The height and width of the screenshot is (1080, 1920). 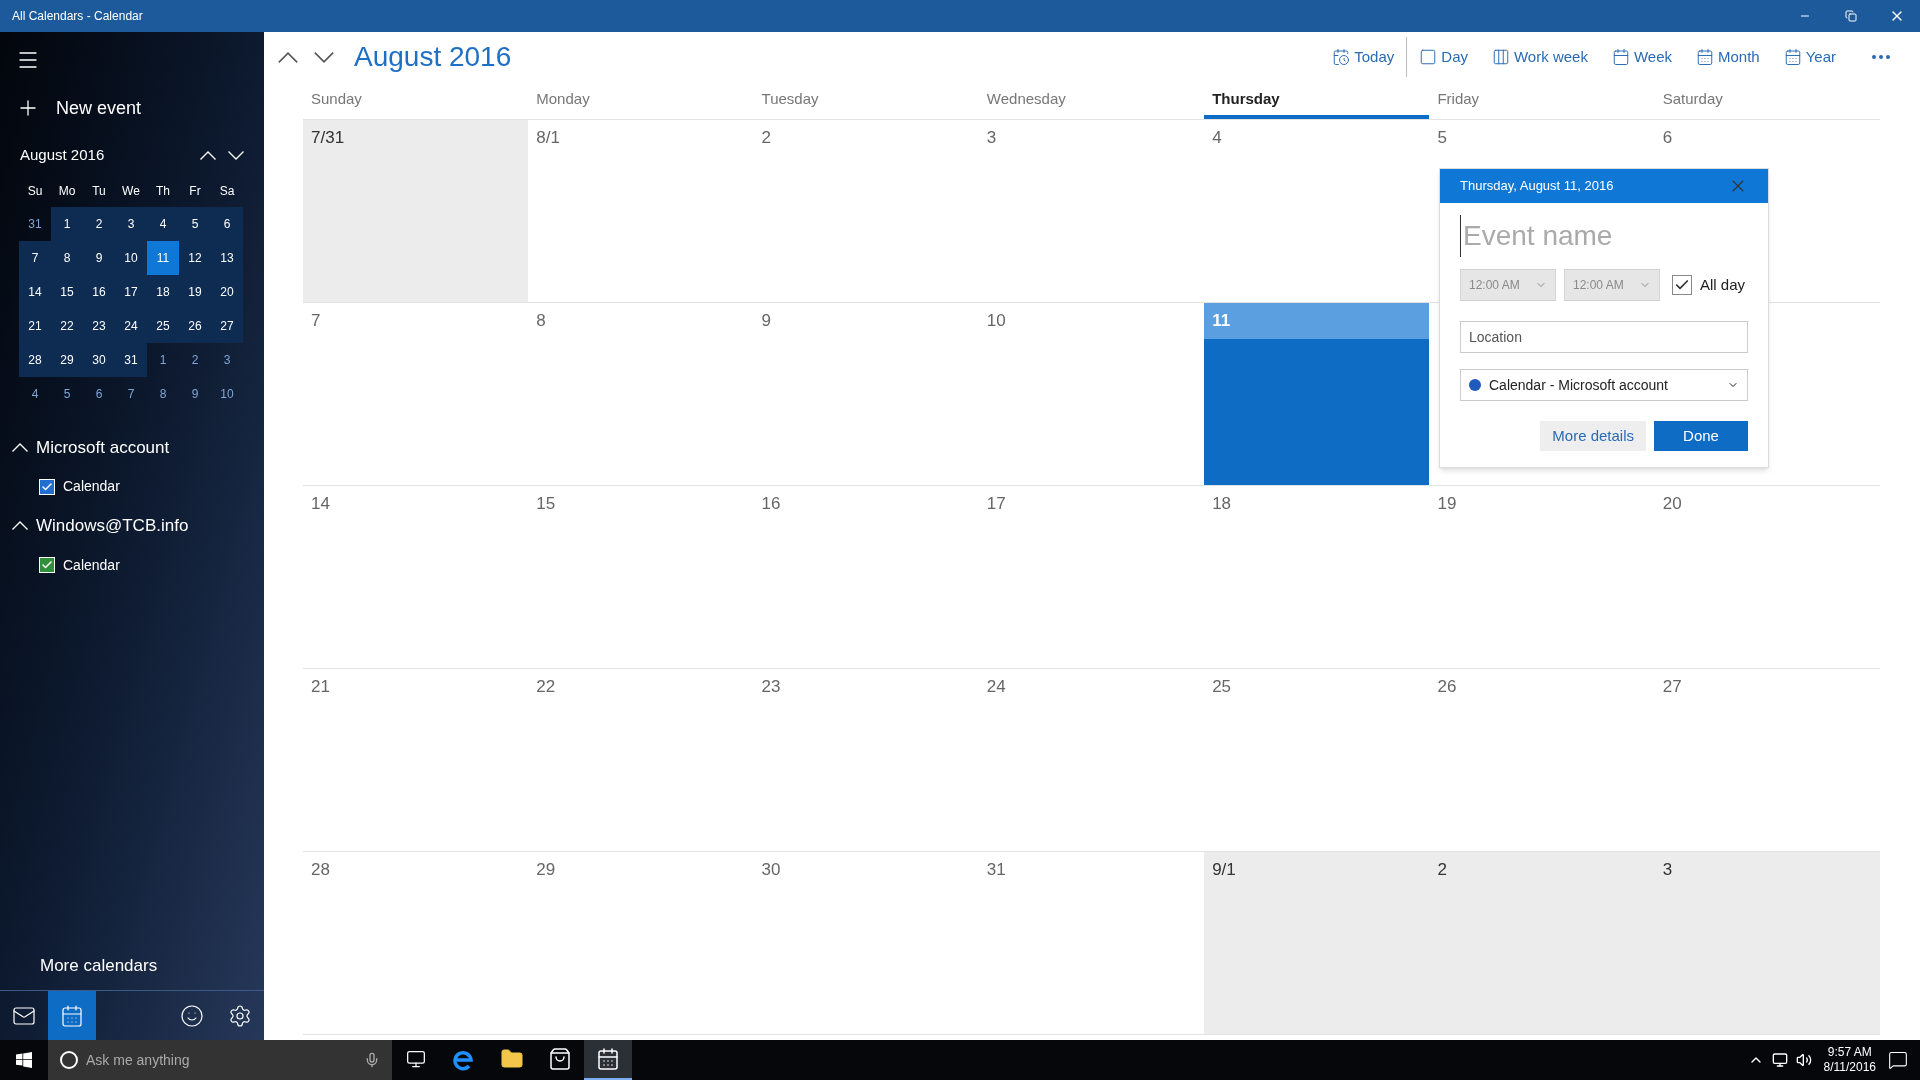 What do you see at coordinates (77, 16) in the screenshot?
I see `window-title: All Calendars - Calendar` at bounding box center [77, 16].